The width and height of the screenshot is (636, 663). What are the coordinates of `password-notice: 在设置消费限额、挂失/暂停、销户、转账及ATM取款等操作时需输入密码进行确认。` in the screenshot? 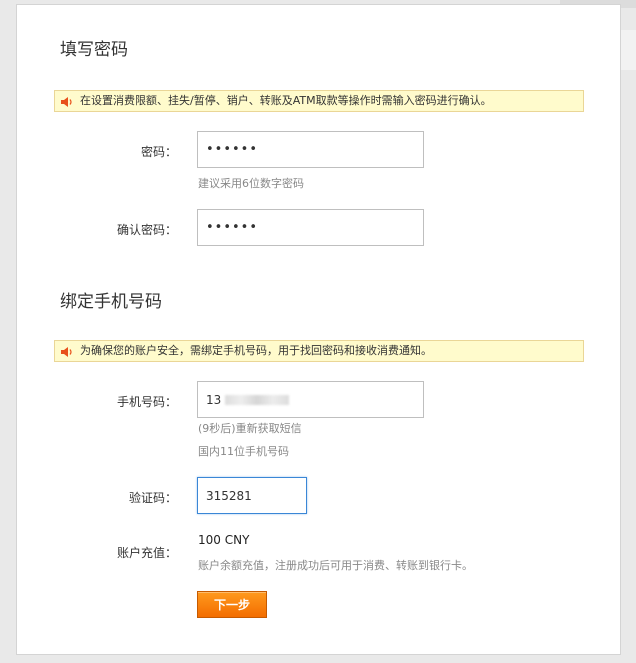 It's located at (319, 101).